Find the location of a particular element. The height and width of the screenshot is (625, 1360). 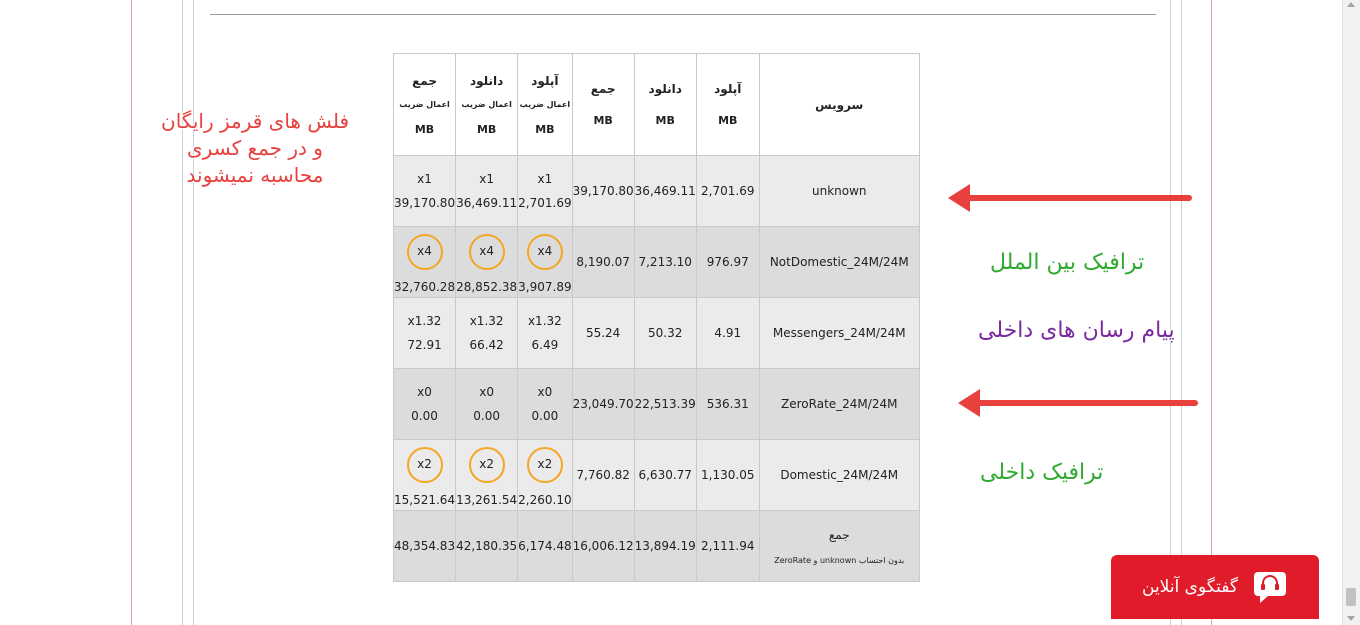

cell-multiplied-upload: x2 2,260.10 is located at coordinates (545, 475).